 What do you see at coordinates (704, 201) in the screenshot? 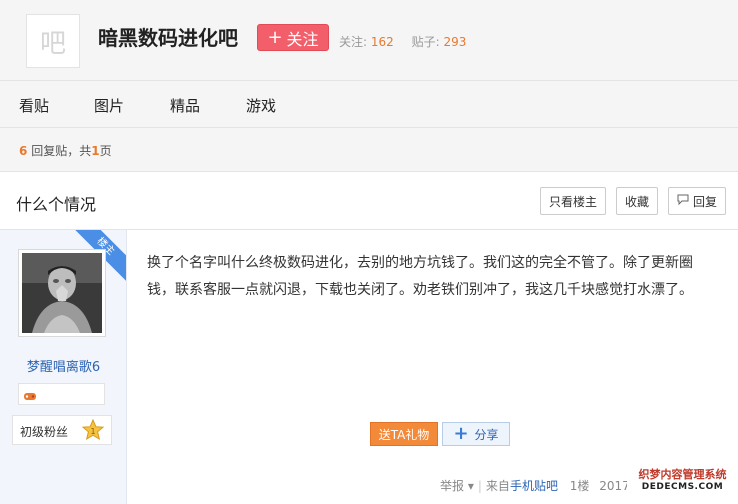
I see `reply-label: 回复` at bounding box center [704, 201].